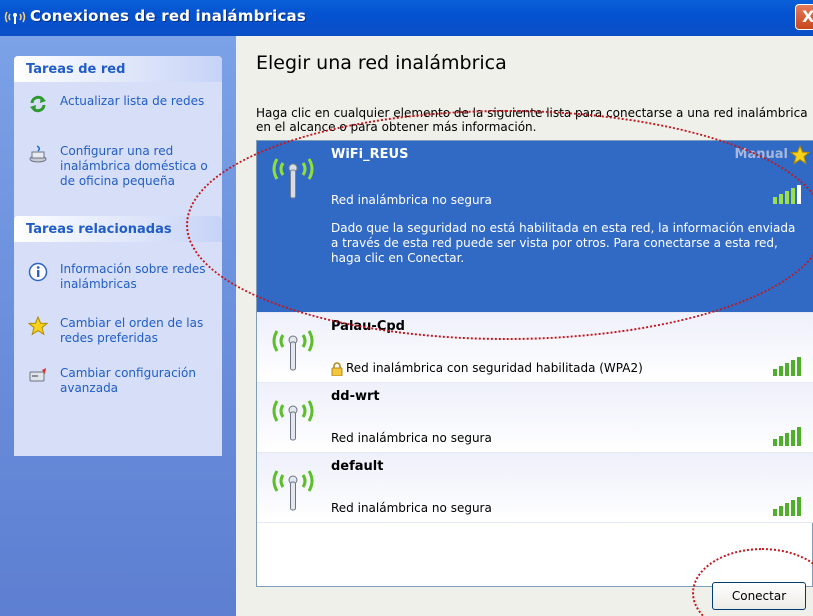 The width and height of the screenshot is (813, 616). Describe the element at coordinates (38, 154) in the screenshot. I see `wizard-icon` at that location.